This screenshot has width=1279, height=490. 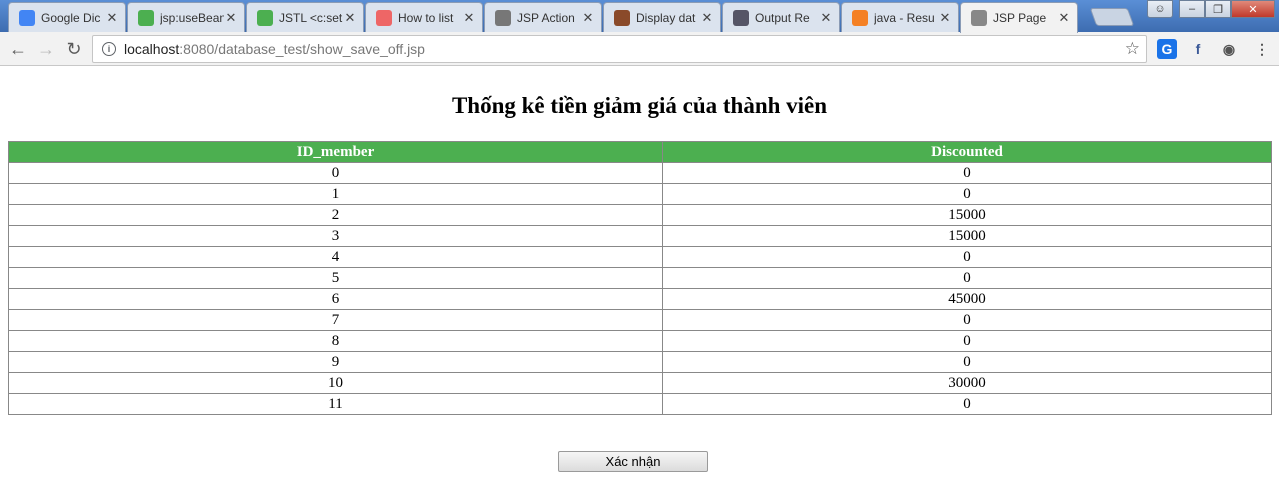 I want to click on info-icon: i, so click(x=109, y=49).